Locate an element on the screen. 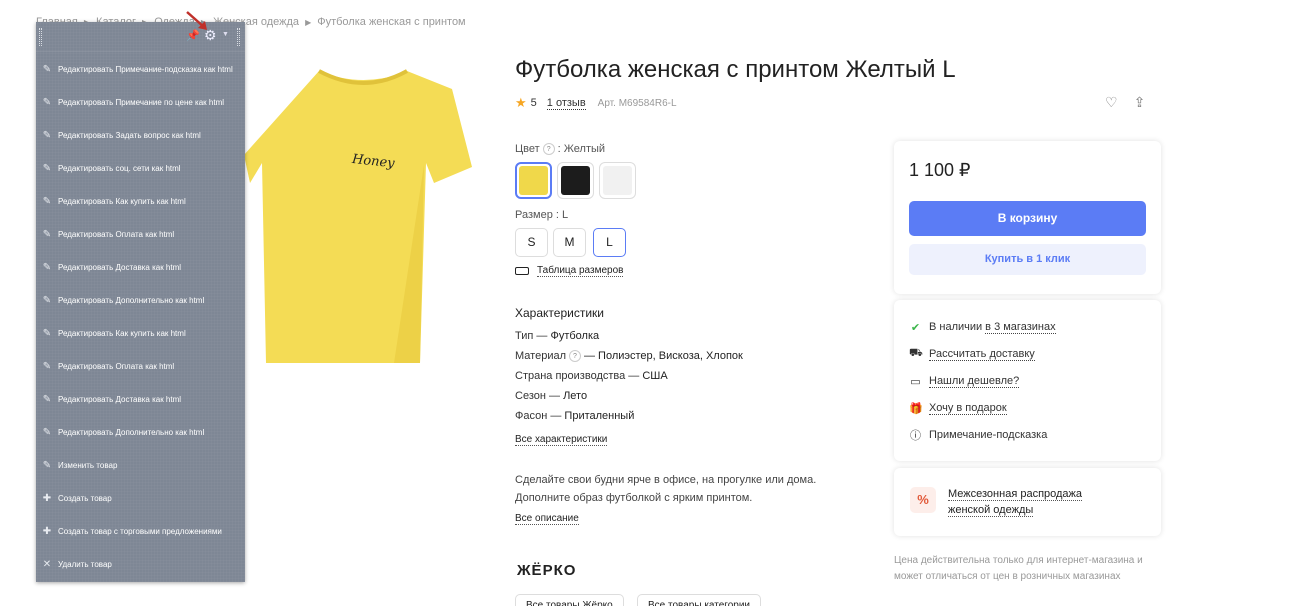 The height and width of the screenshot is (606, 1293). admin-toolbar: 📌 ⚙ ▼ is located at coordinates (140, 37).